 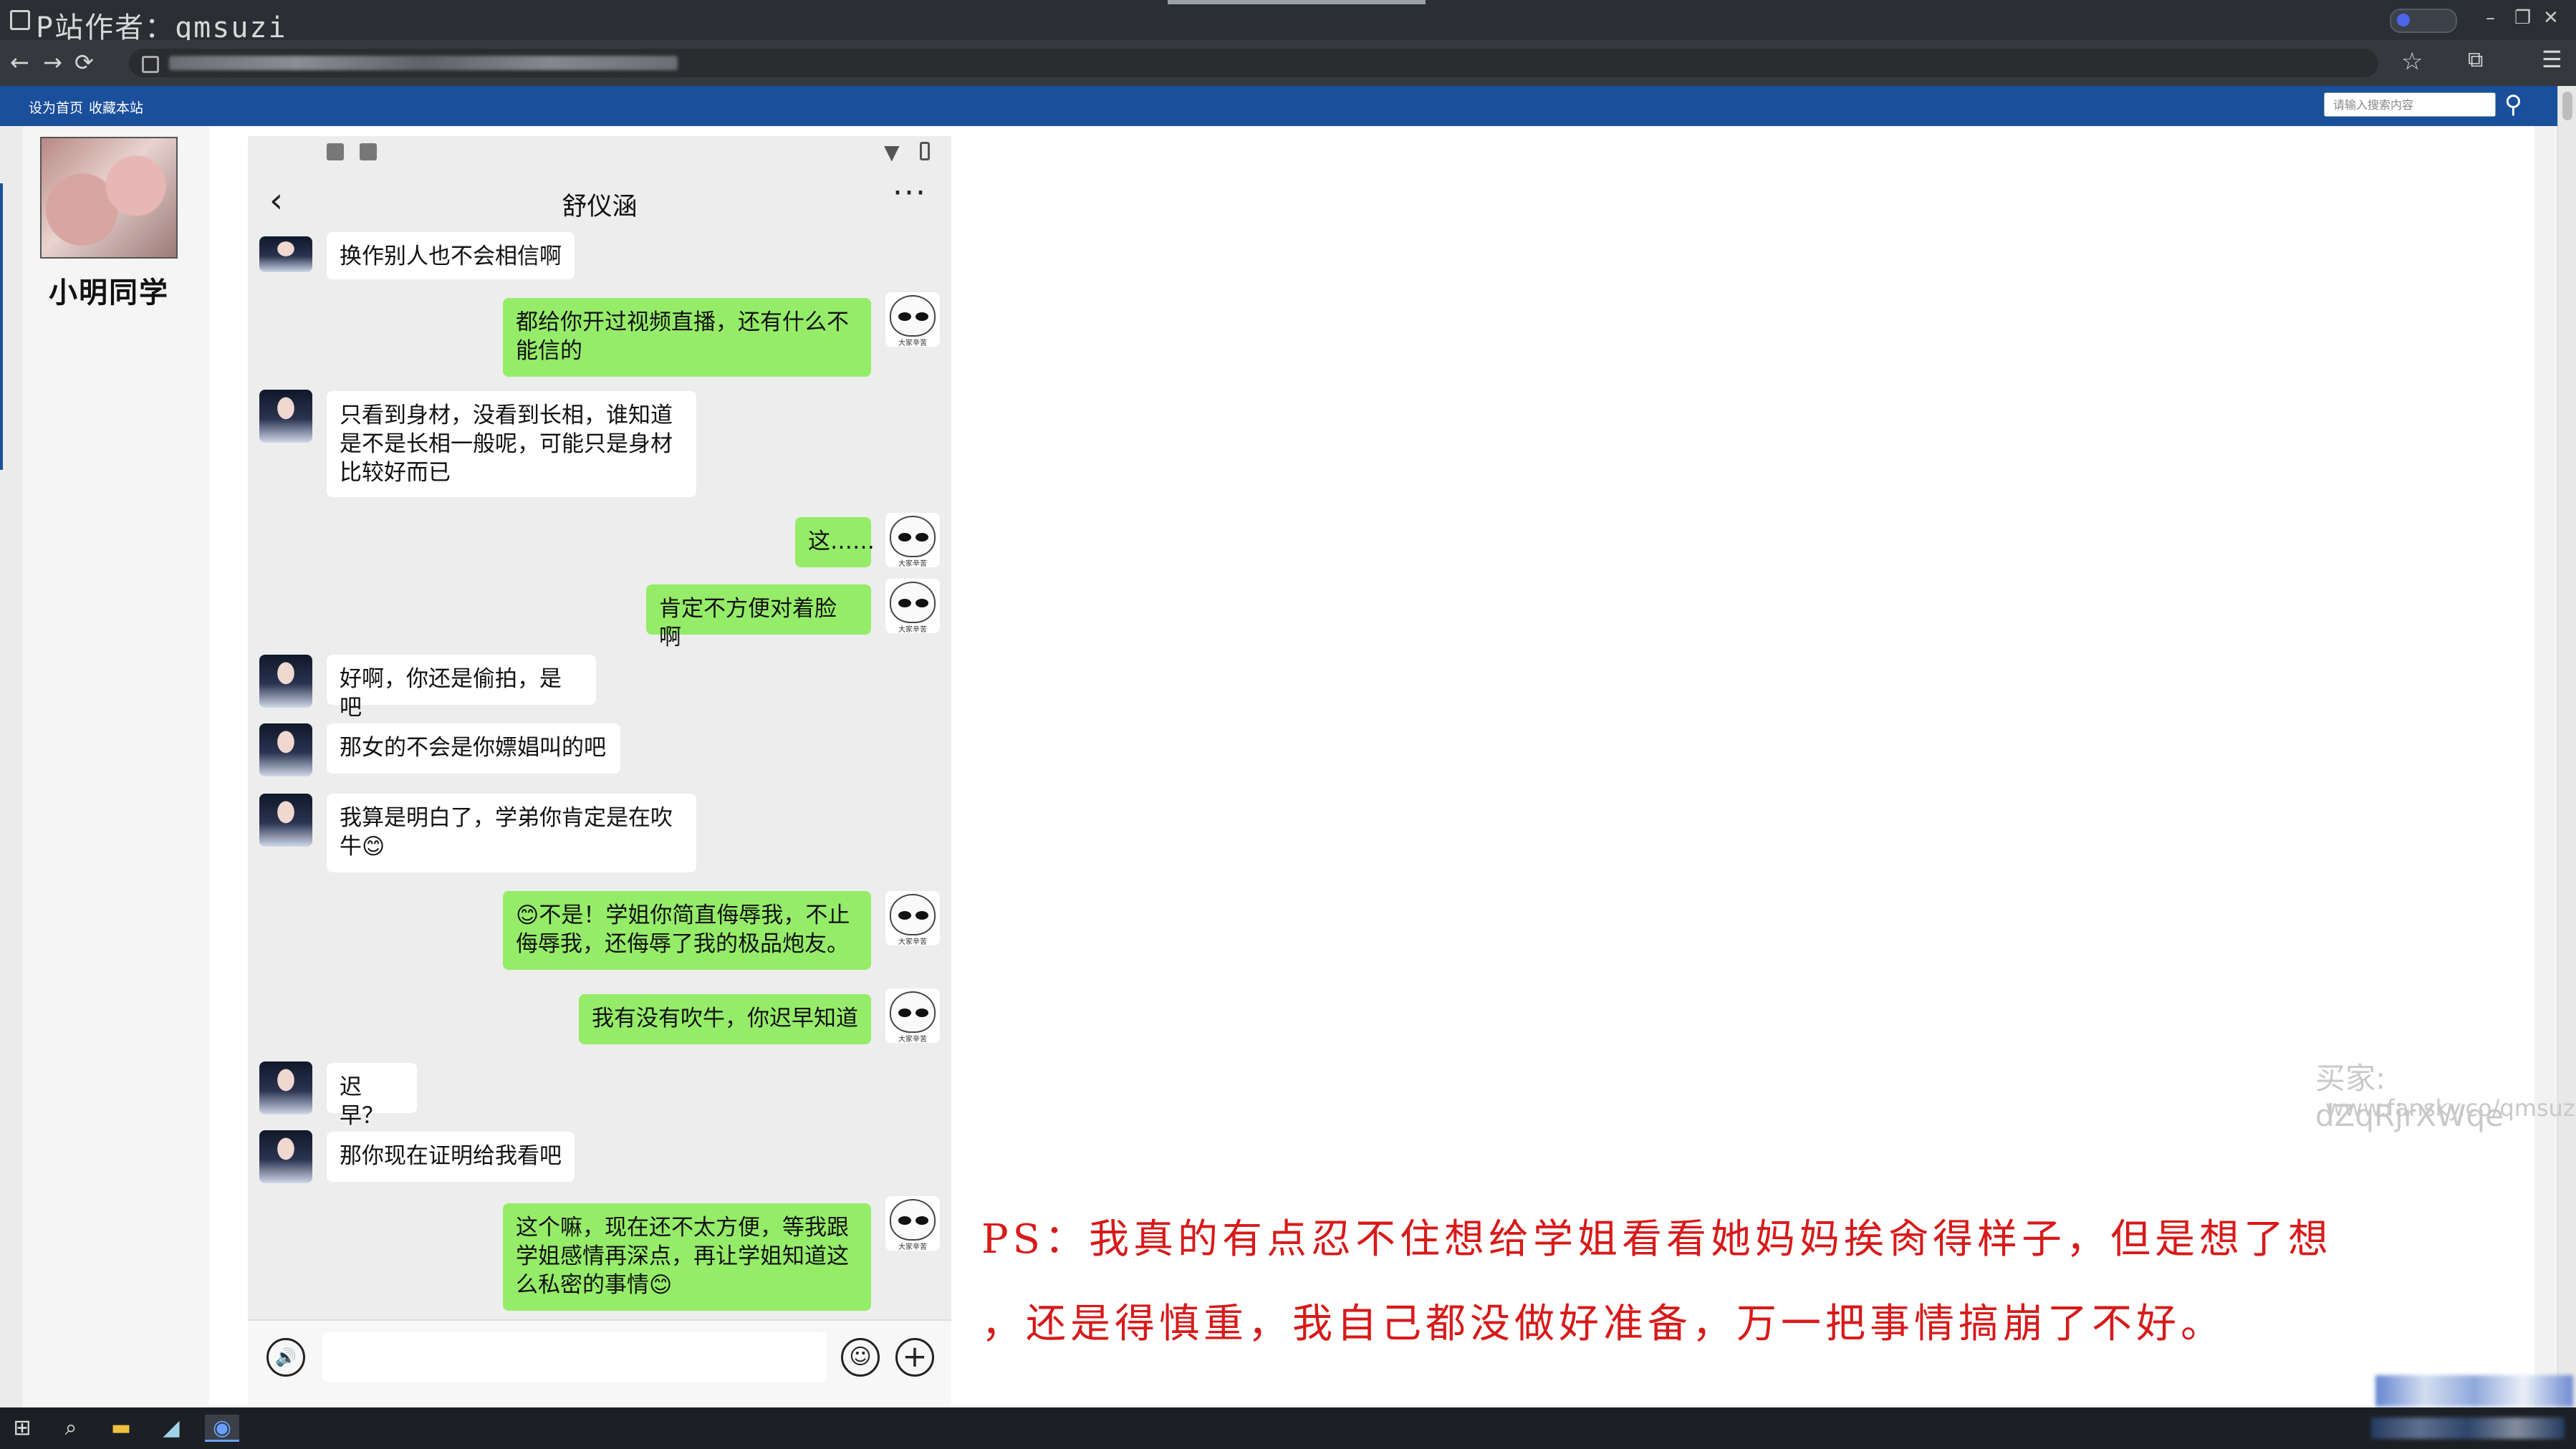 I want to click on browser-menu-icon: ☰, so click(x=2552, y=59).